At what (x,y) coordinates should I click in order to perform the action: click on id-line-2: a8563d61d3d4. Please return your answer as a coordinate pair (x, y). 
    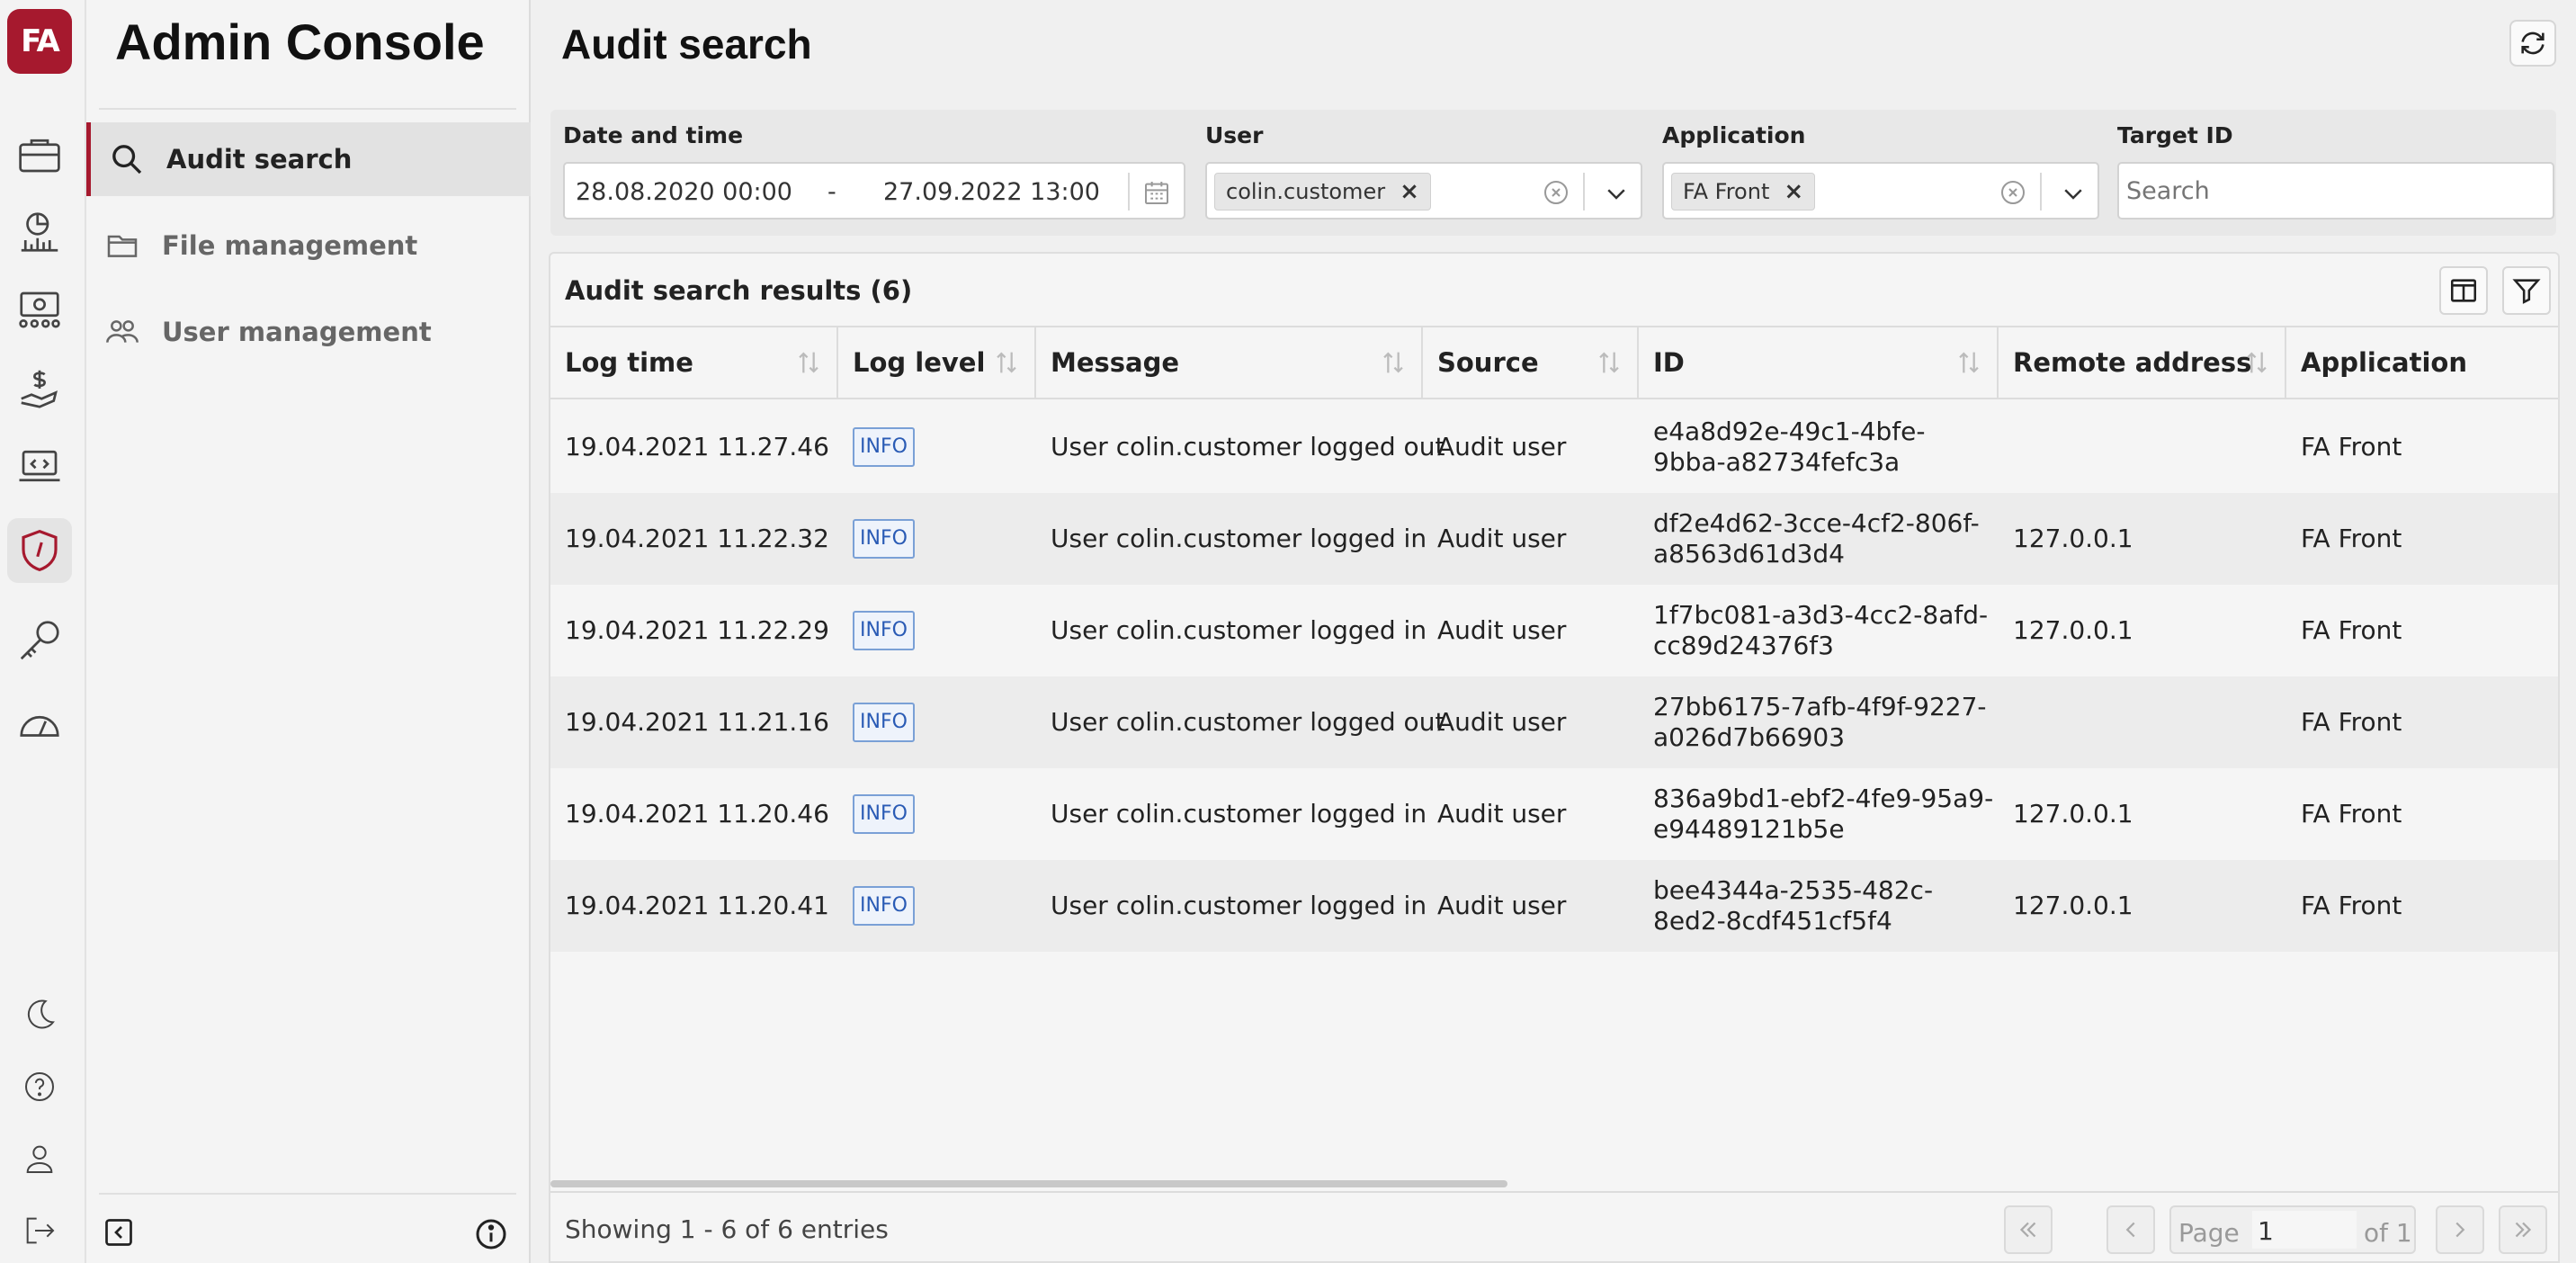
    Looking at the image, I should click on (1749, 554).